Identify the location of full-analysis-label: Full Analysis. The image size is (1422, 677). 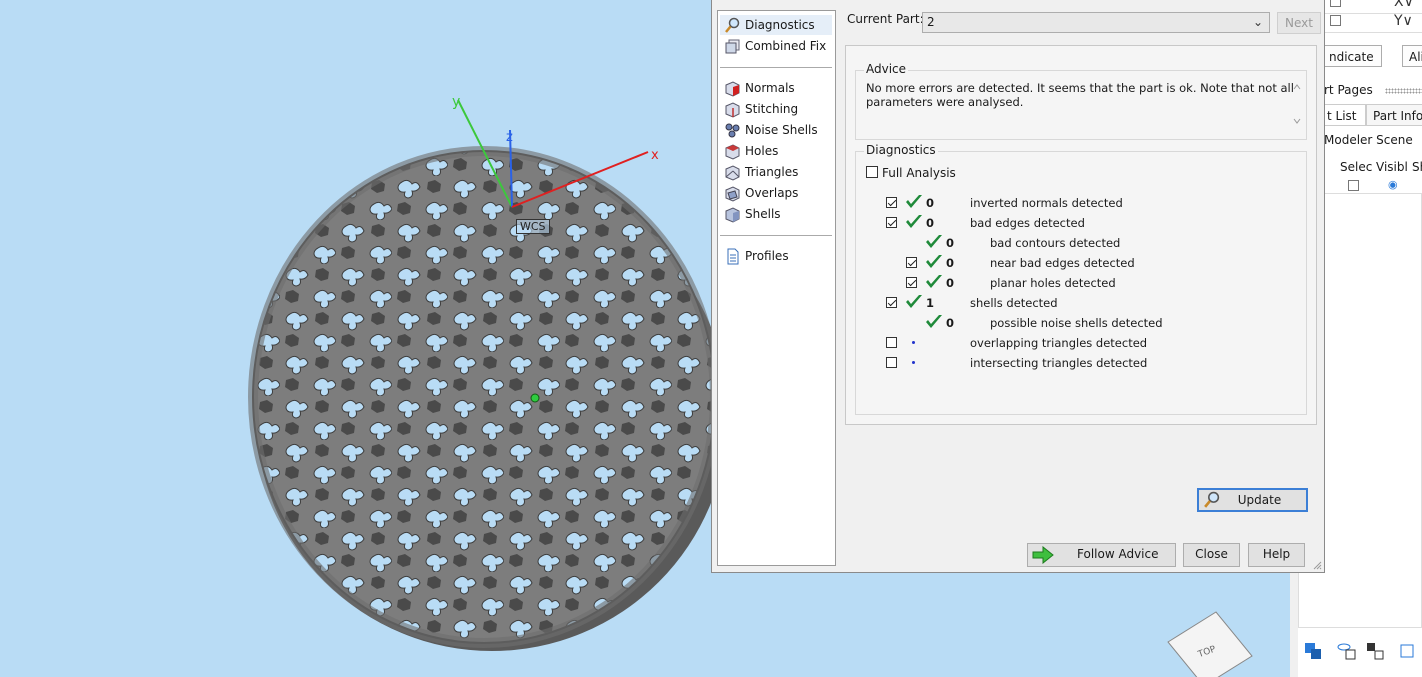
(919, 173).